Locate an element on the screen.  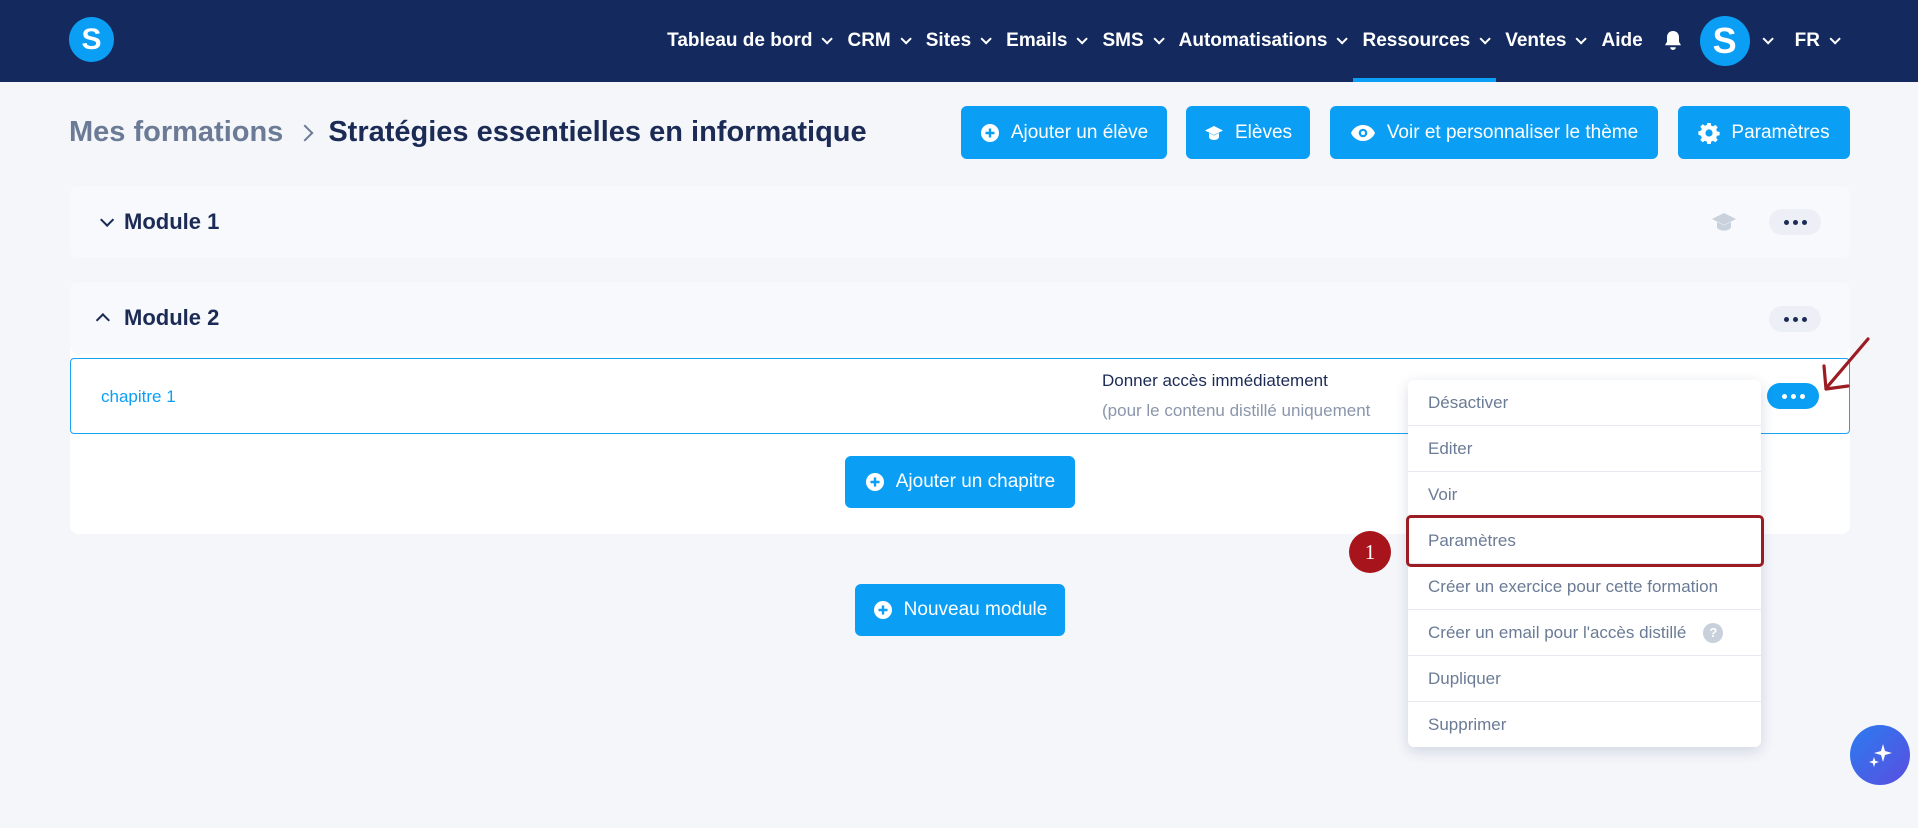
account-menu: S is located at coordinates (1742, 41).